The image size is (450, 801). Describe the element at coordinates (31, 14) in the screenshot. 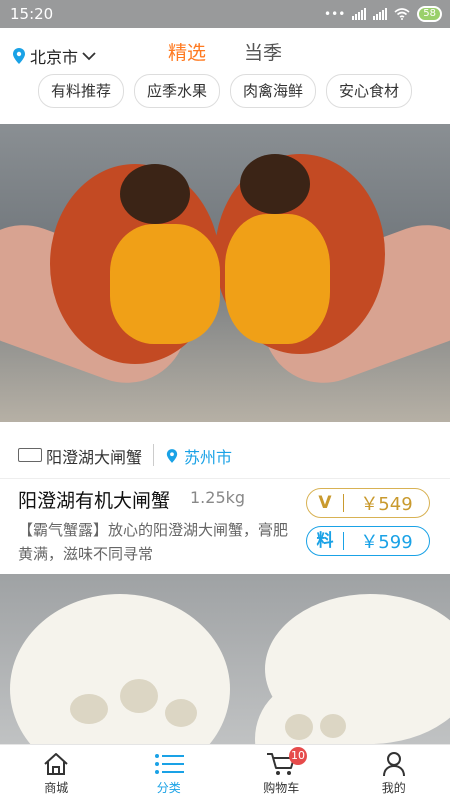

I see `status-time: 15:20` at that location.